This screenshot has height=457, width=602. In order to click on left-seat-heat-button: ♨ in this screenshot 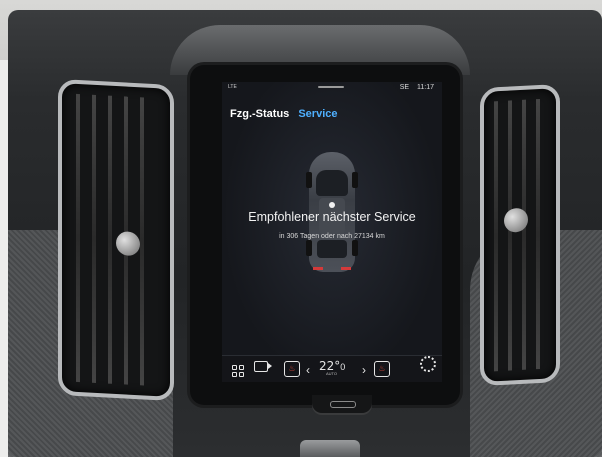, I will do `click(292, 367)`.